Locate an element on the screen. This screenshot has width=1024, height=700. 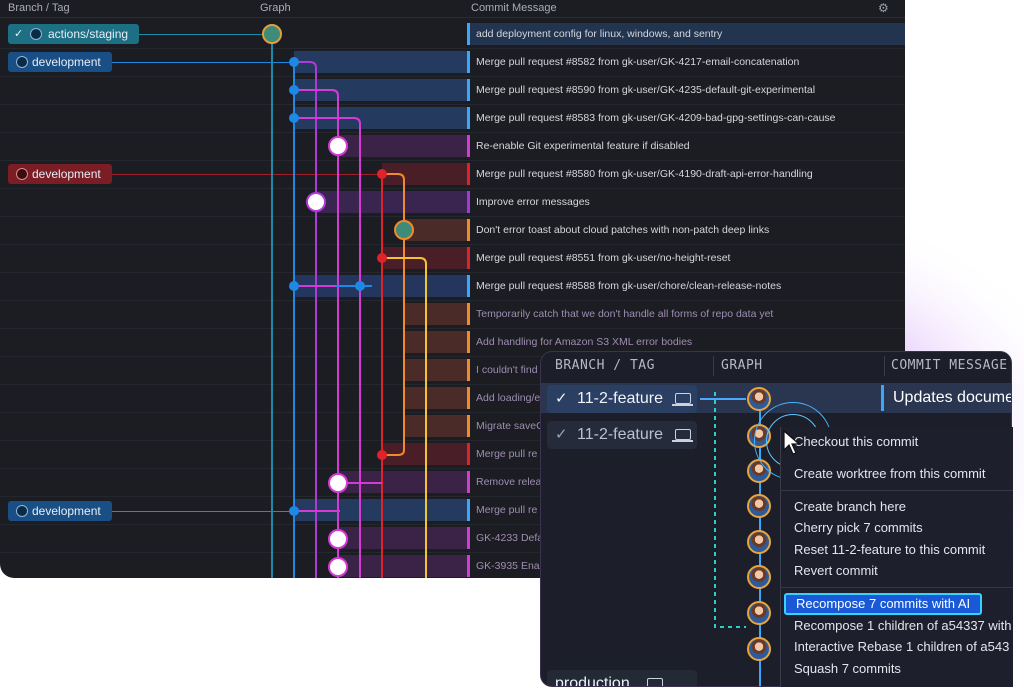
menu-item-checkout: Checkout this commit is located at coordinates (856, 442).